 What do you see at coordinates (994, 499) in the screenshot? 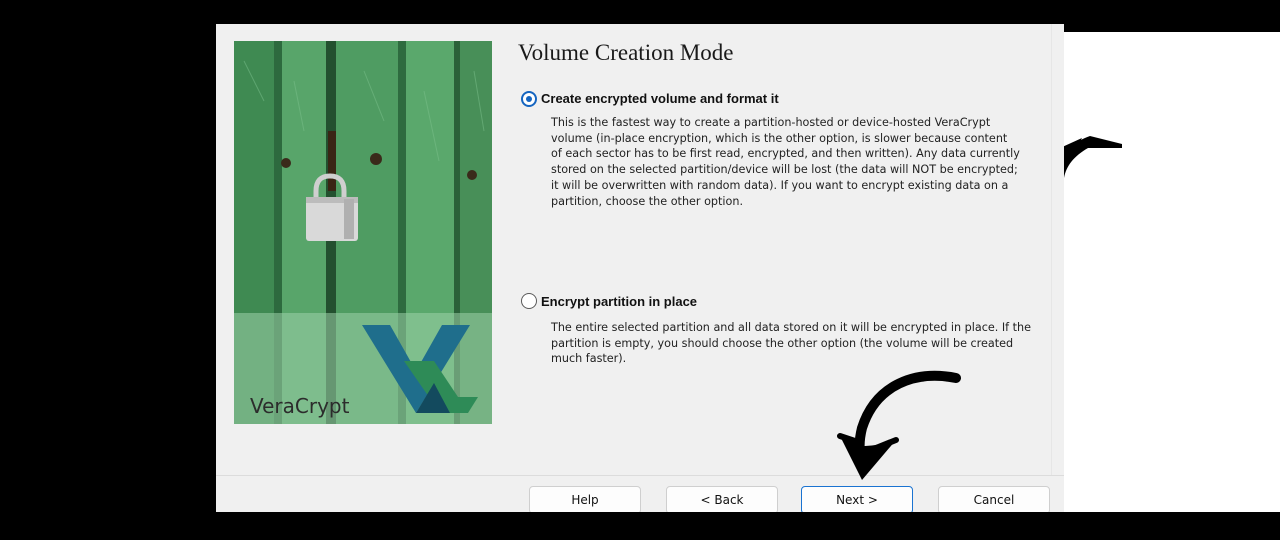
I see `cancel-button: Cancel` at bounding box center [994, 499].